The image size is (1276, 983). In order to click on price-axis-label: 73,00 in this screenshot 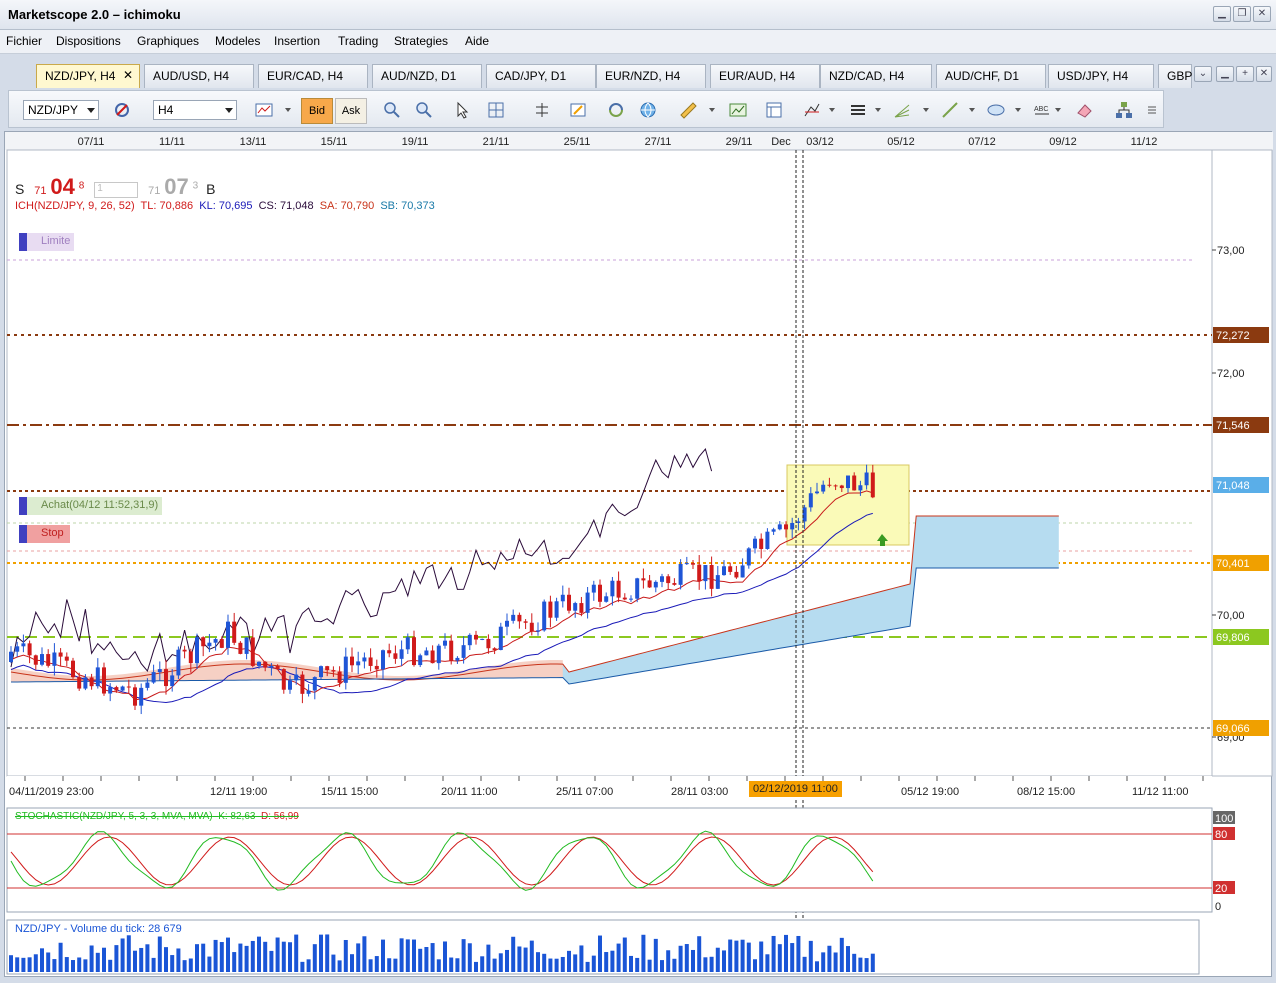, I will do `click(1231, 251)`.